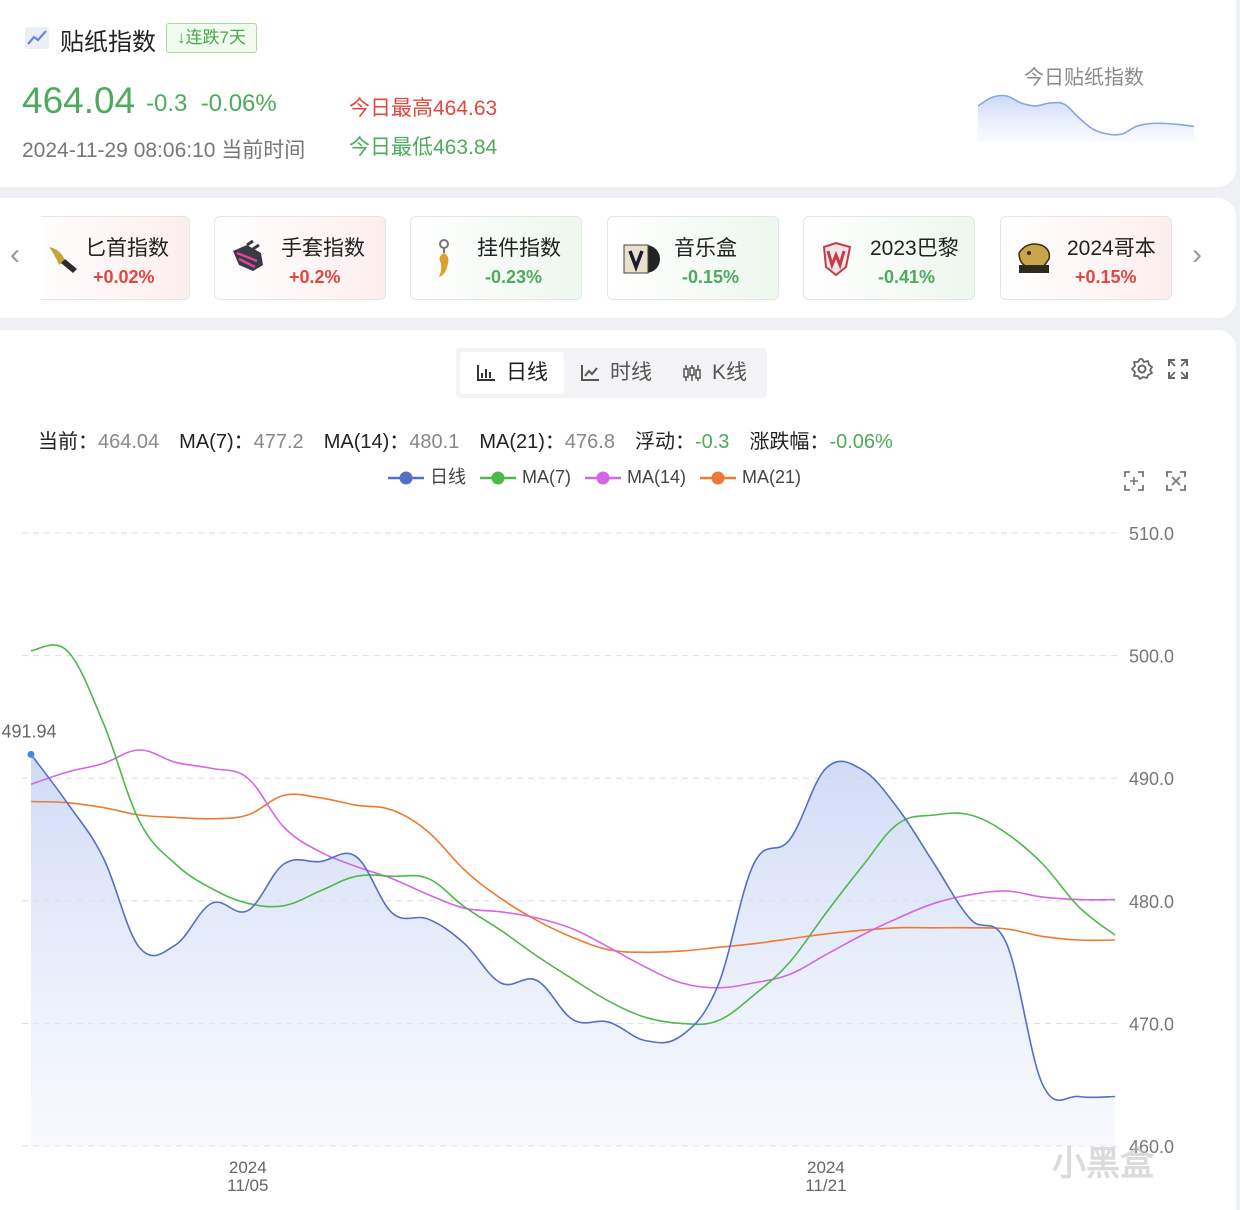 The width and height of the screenshot is (1240, 1210). Describe the element at coordinates (216, 442) in the screenshot. I see `ma7-label: MA(7)：` at that location.